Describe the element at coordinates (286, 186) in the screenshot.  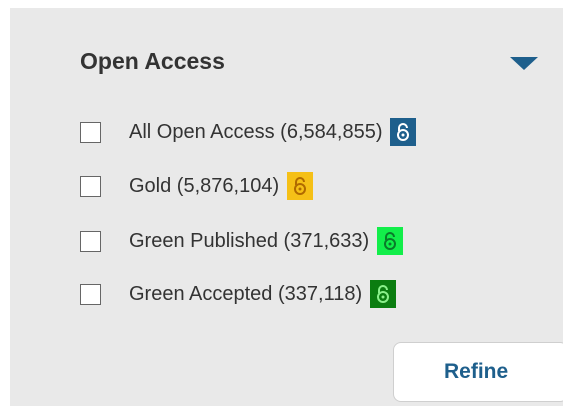
I see `filter-row-gold: Gold (5,876,104)` at that location.